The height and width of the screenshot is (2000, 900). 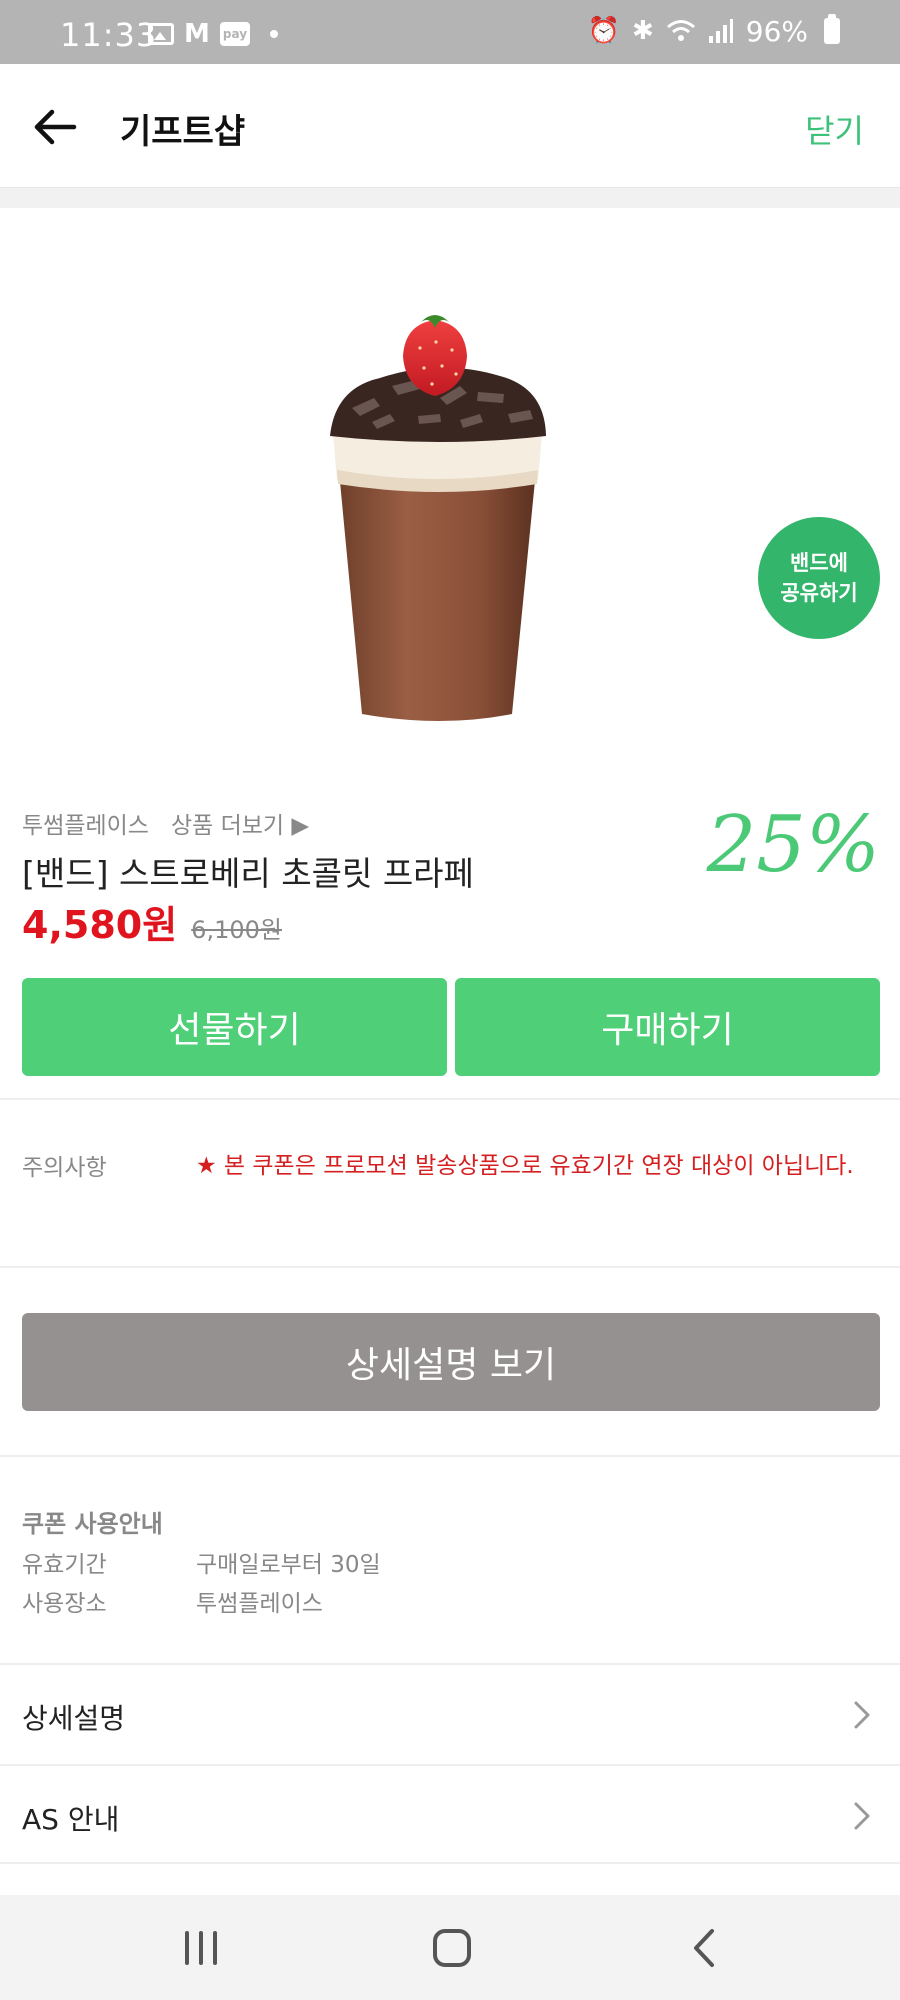 What do you see at coordinates (603, 31) in the screenshot?
I see `alarm-icon: ⏰` at bounding box center [603, 31].